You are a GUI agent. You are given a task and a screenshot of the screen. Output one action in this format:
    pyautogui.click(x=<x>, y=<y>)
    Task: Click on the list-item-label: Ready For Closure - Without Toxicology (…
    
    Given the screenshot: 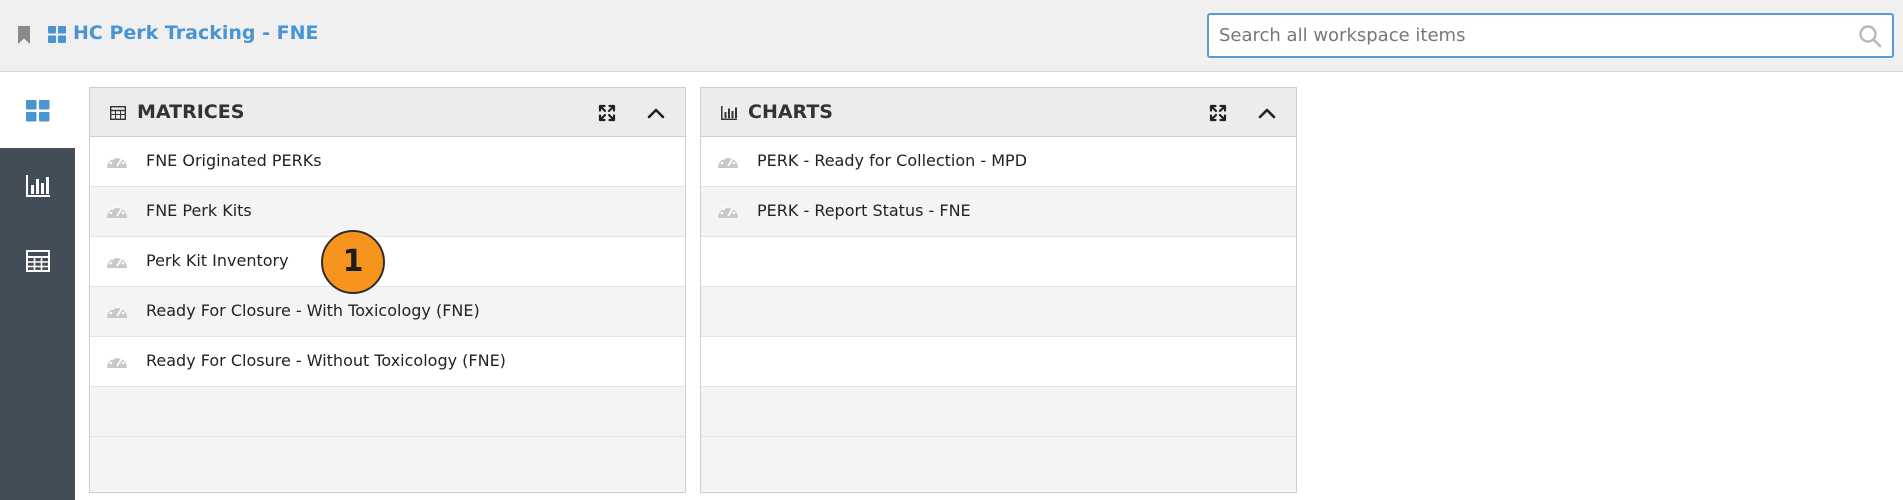 What is the action you would take?
    pyautogui.click(x=326, y=360)
    